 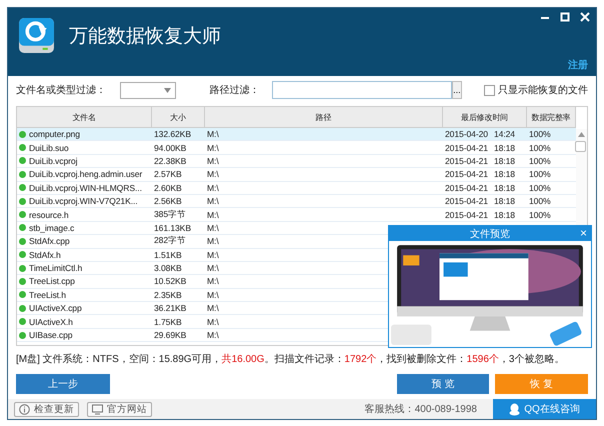 I want to click on column-header: 数据完整率, so click(x=551, y=117).